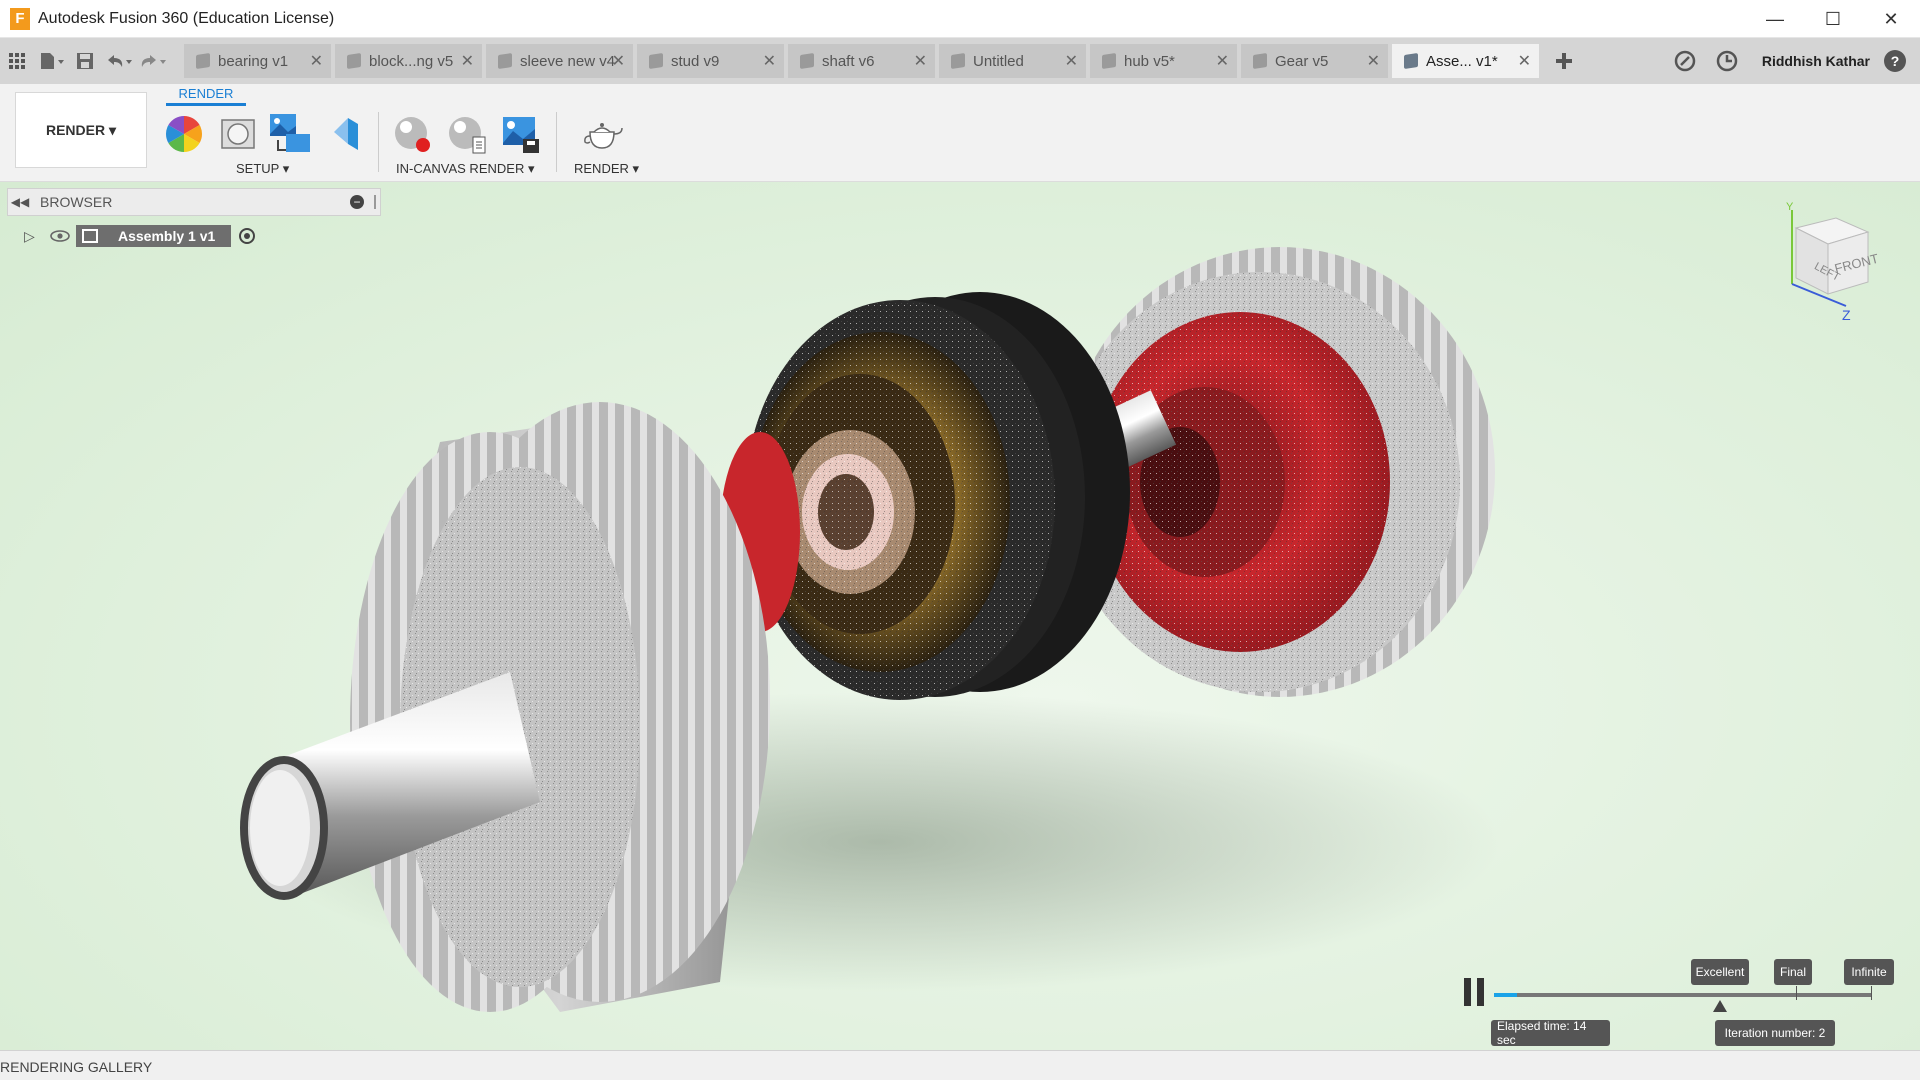 The width and height of the screenshot is (1920, 1080). What do you see at coordinates (344, 134) in the screenshot?
I see `decal-icon` at bounding box center [344, 134].